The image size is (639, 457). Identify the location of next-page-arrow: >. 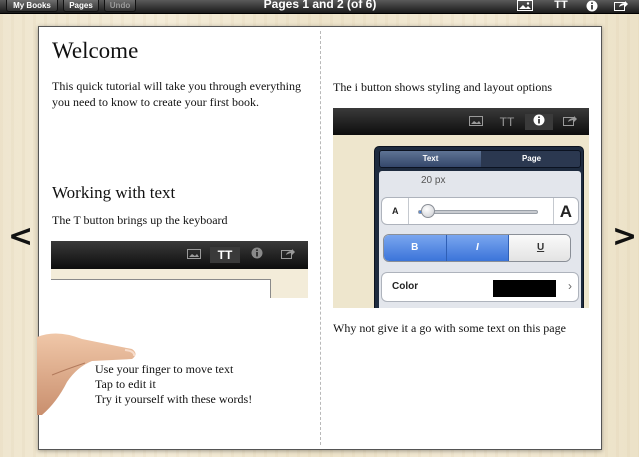
(624, 237).